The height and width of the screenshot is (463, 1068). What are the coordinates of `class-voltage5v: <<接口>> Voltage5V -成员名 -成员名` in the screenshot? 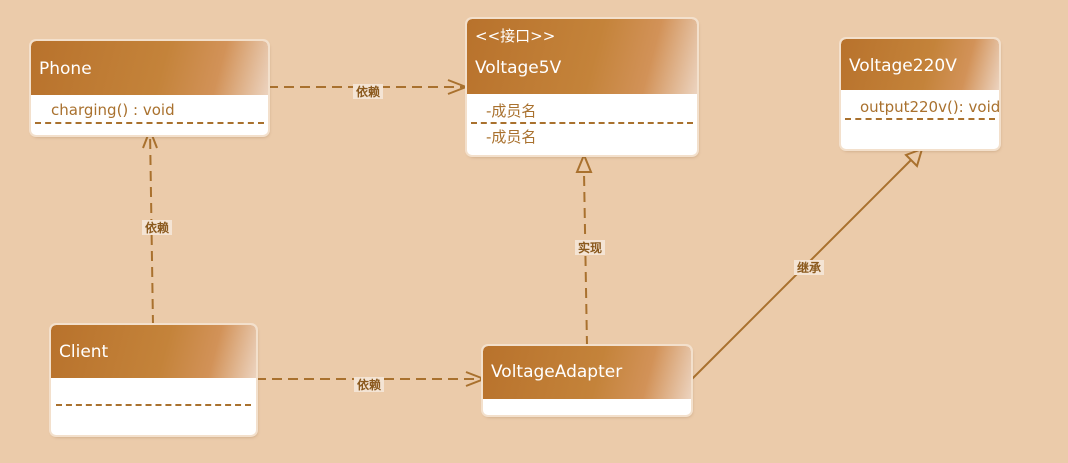 It's located at (582, 87).